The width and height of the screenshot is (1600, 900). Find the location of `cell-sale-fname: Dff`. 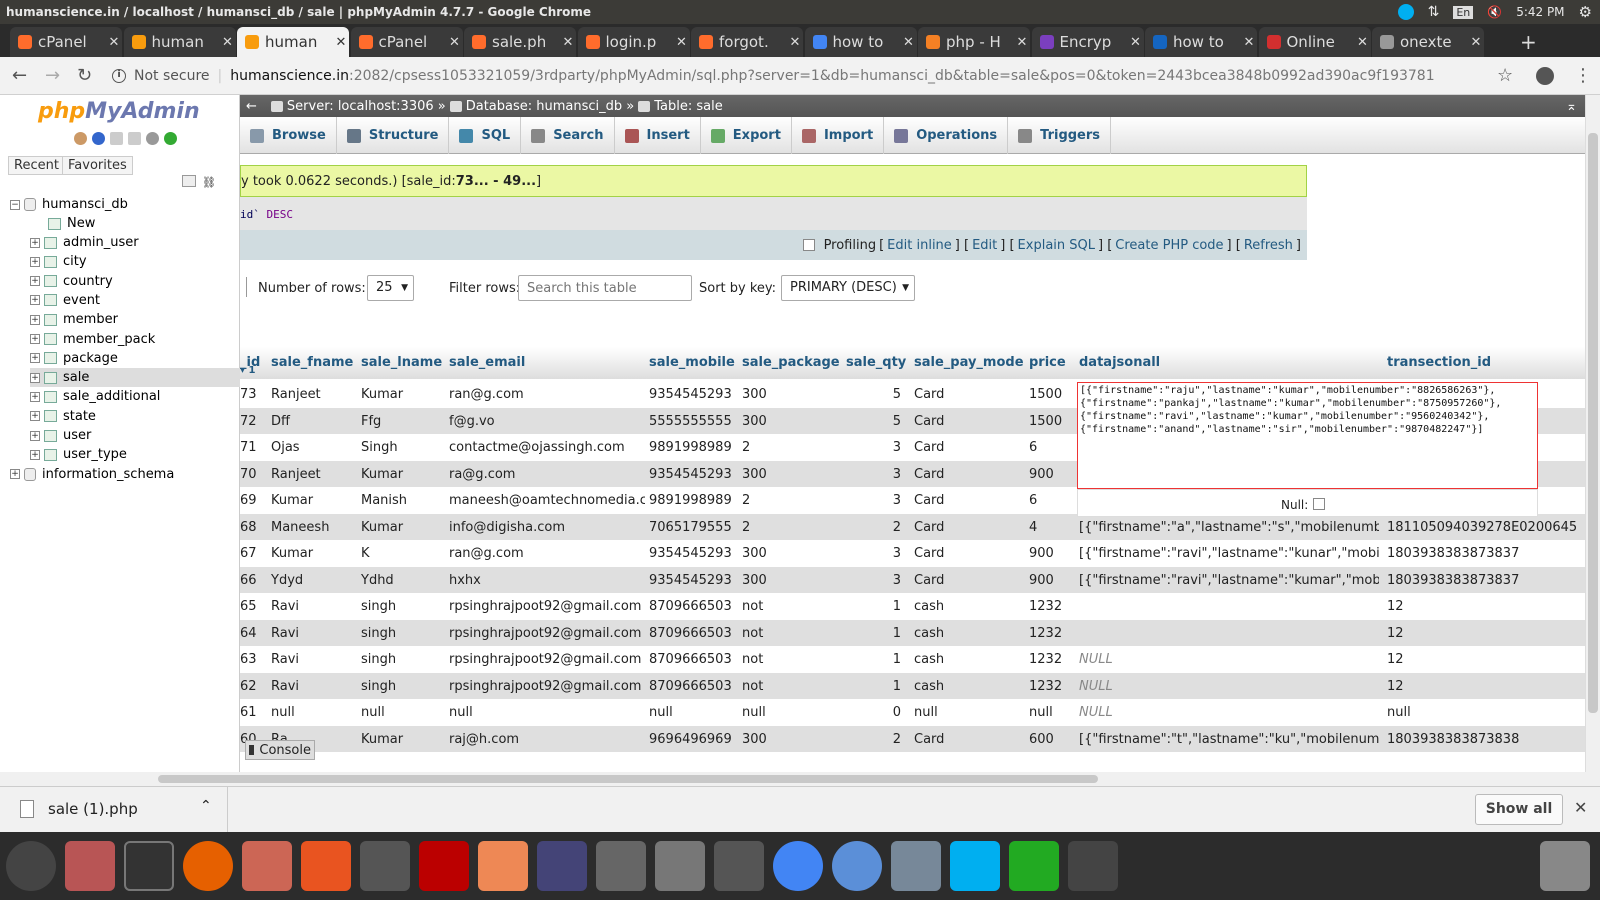

cell-sale-fname: Dff is located at coordinates (313, 421).